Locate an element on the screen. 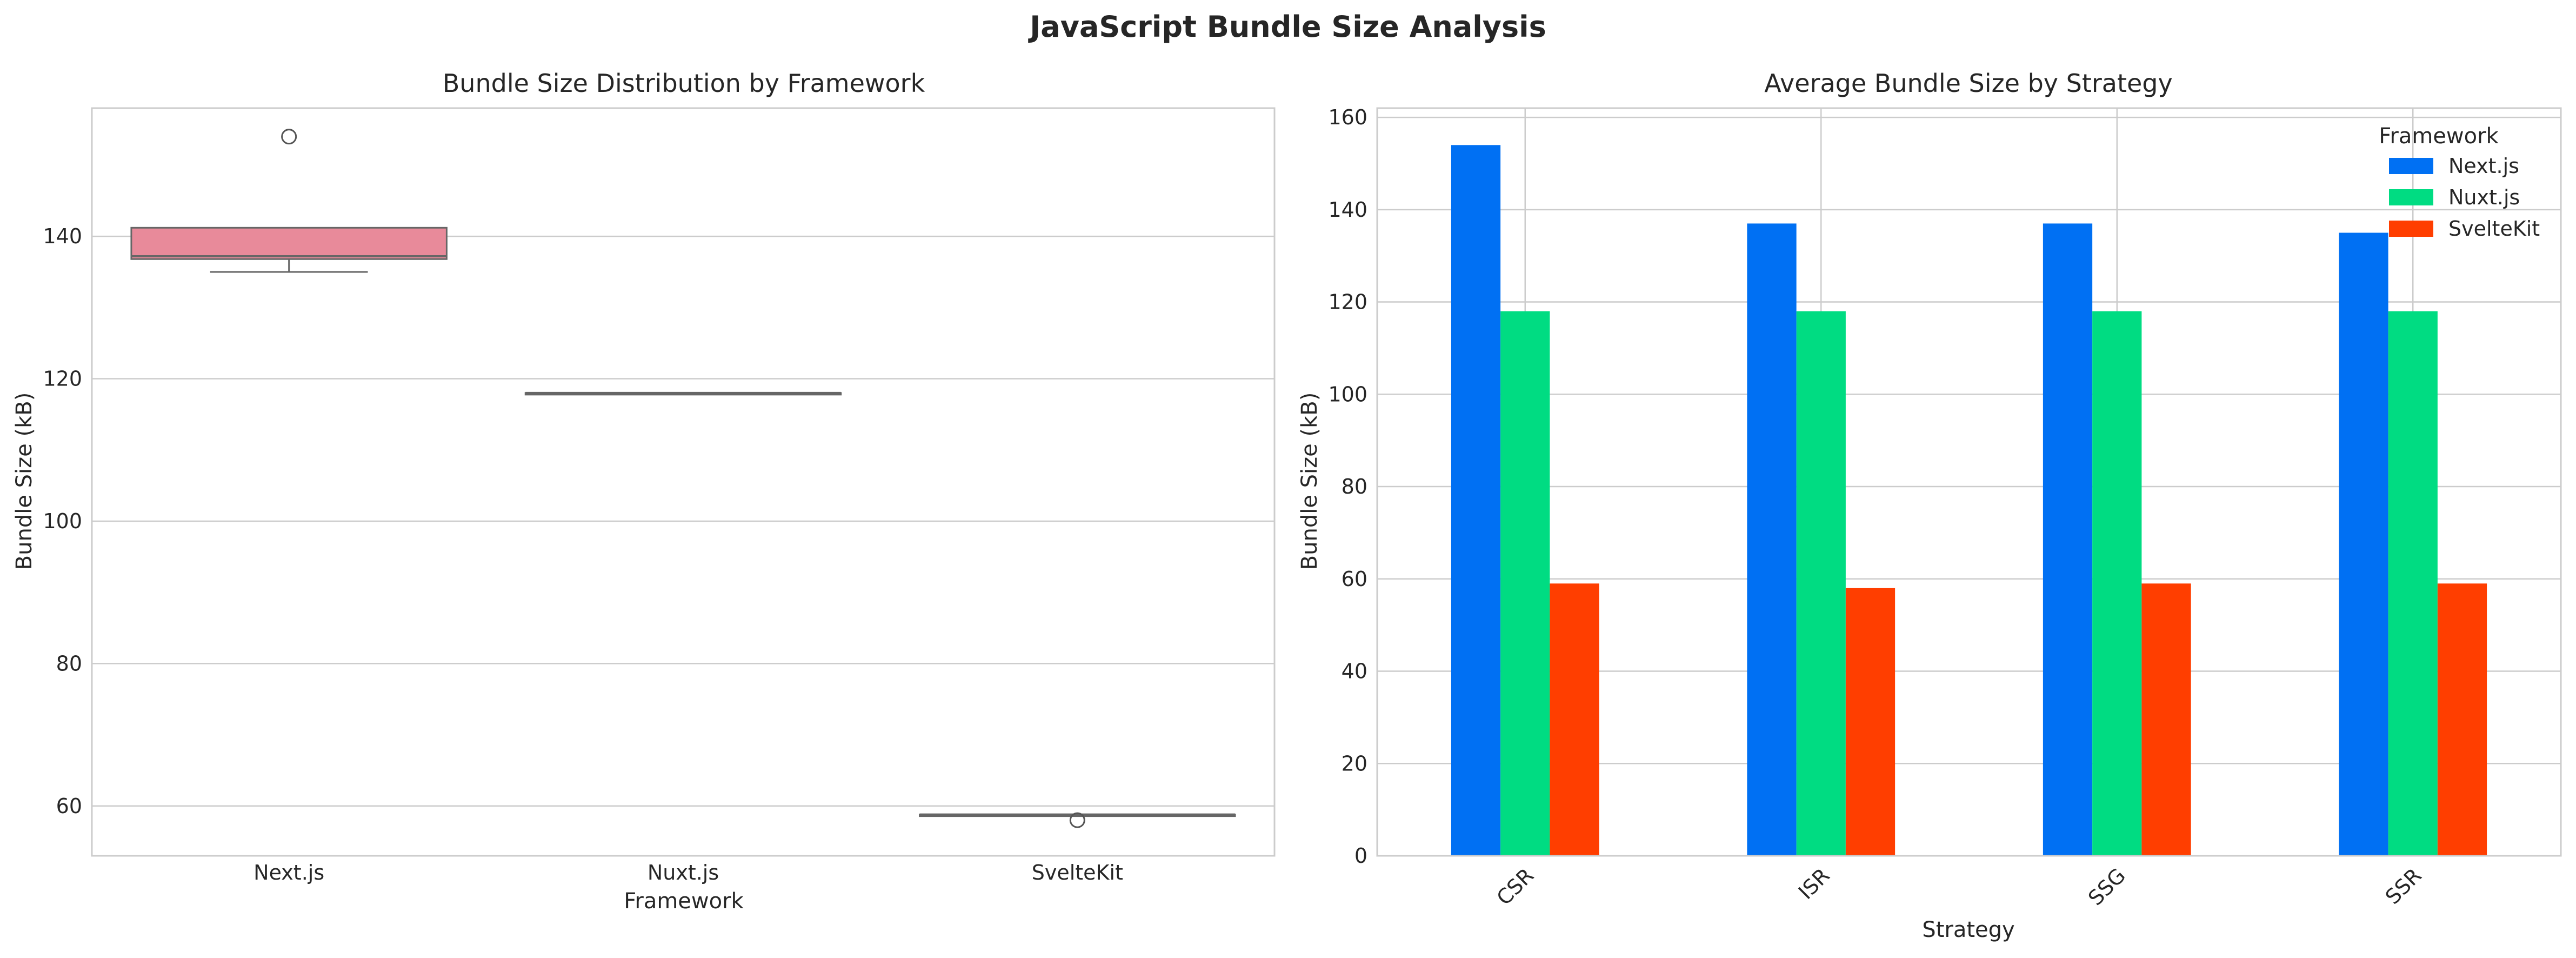  legend-label: Nuxt.js is located at coordinates (2484, 197).